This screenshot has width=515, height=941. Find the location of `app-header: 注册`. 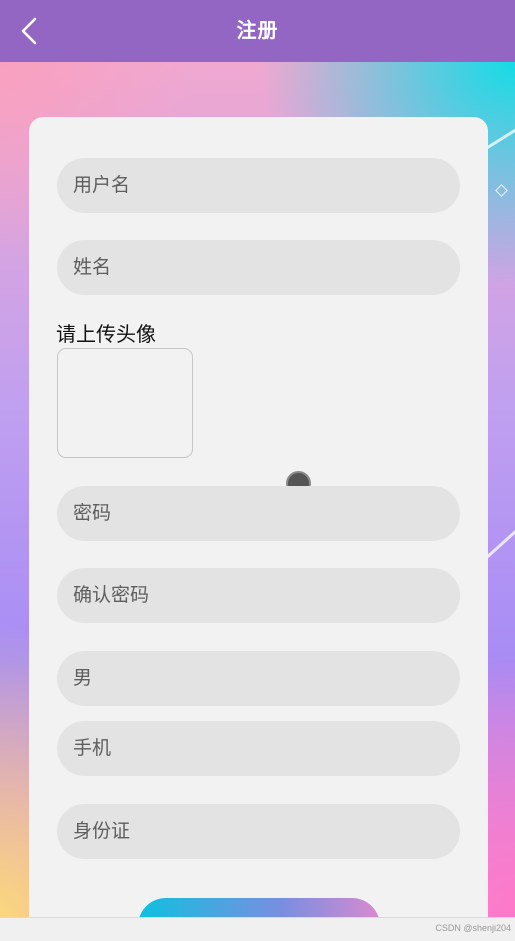

app-header: 注册 is located at coordinates (257, 31).